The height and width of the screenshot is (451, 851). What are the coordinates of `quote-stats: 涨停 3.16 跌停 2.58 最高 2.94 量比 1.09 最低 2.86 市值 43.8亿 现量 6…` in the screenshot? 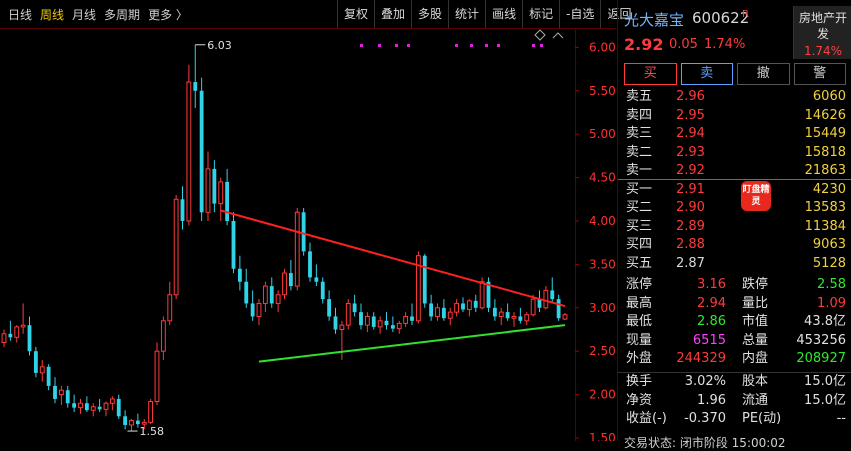 It's located at (734, 322).